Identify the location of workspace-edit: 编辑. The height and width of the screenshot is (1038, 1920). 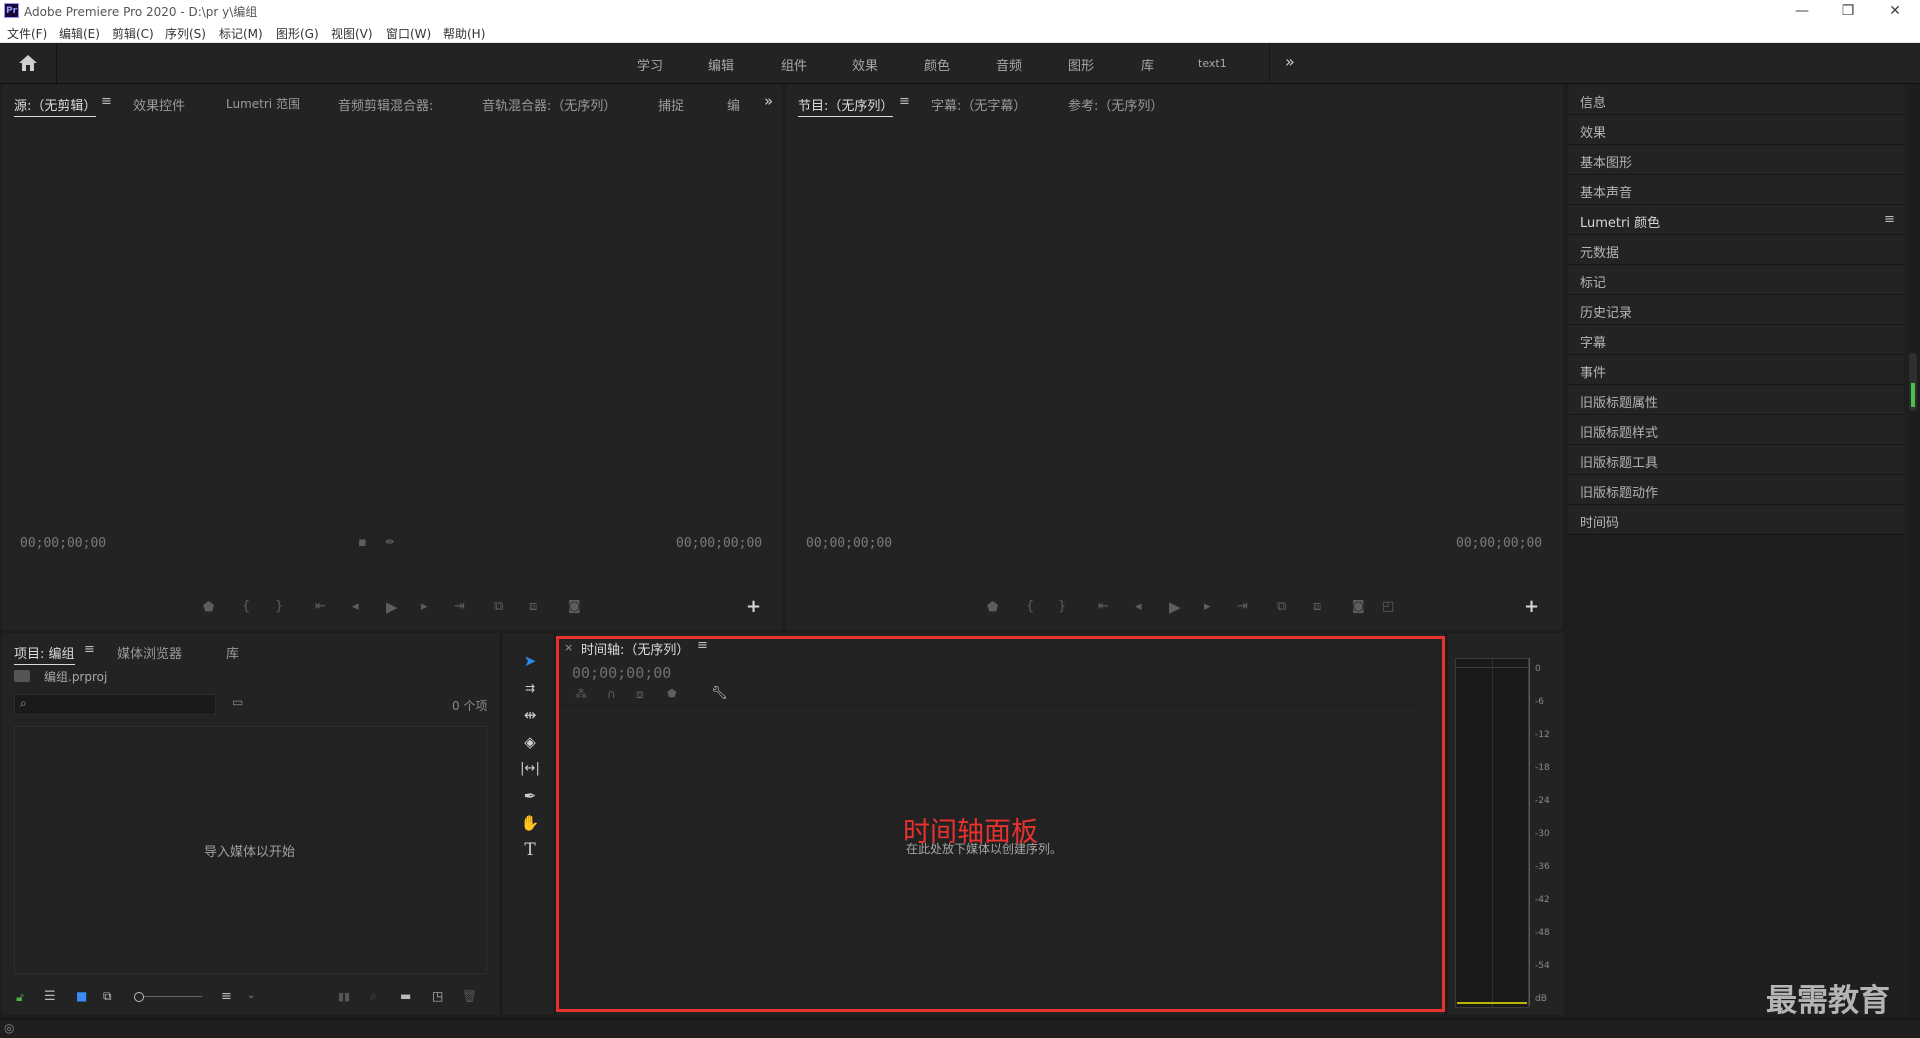
(721, 64).